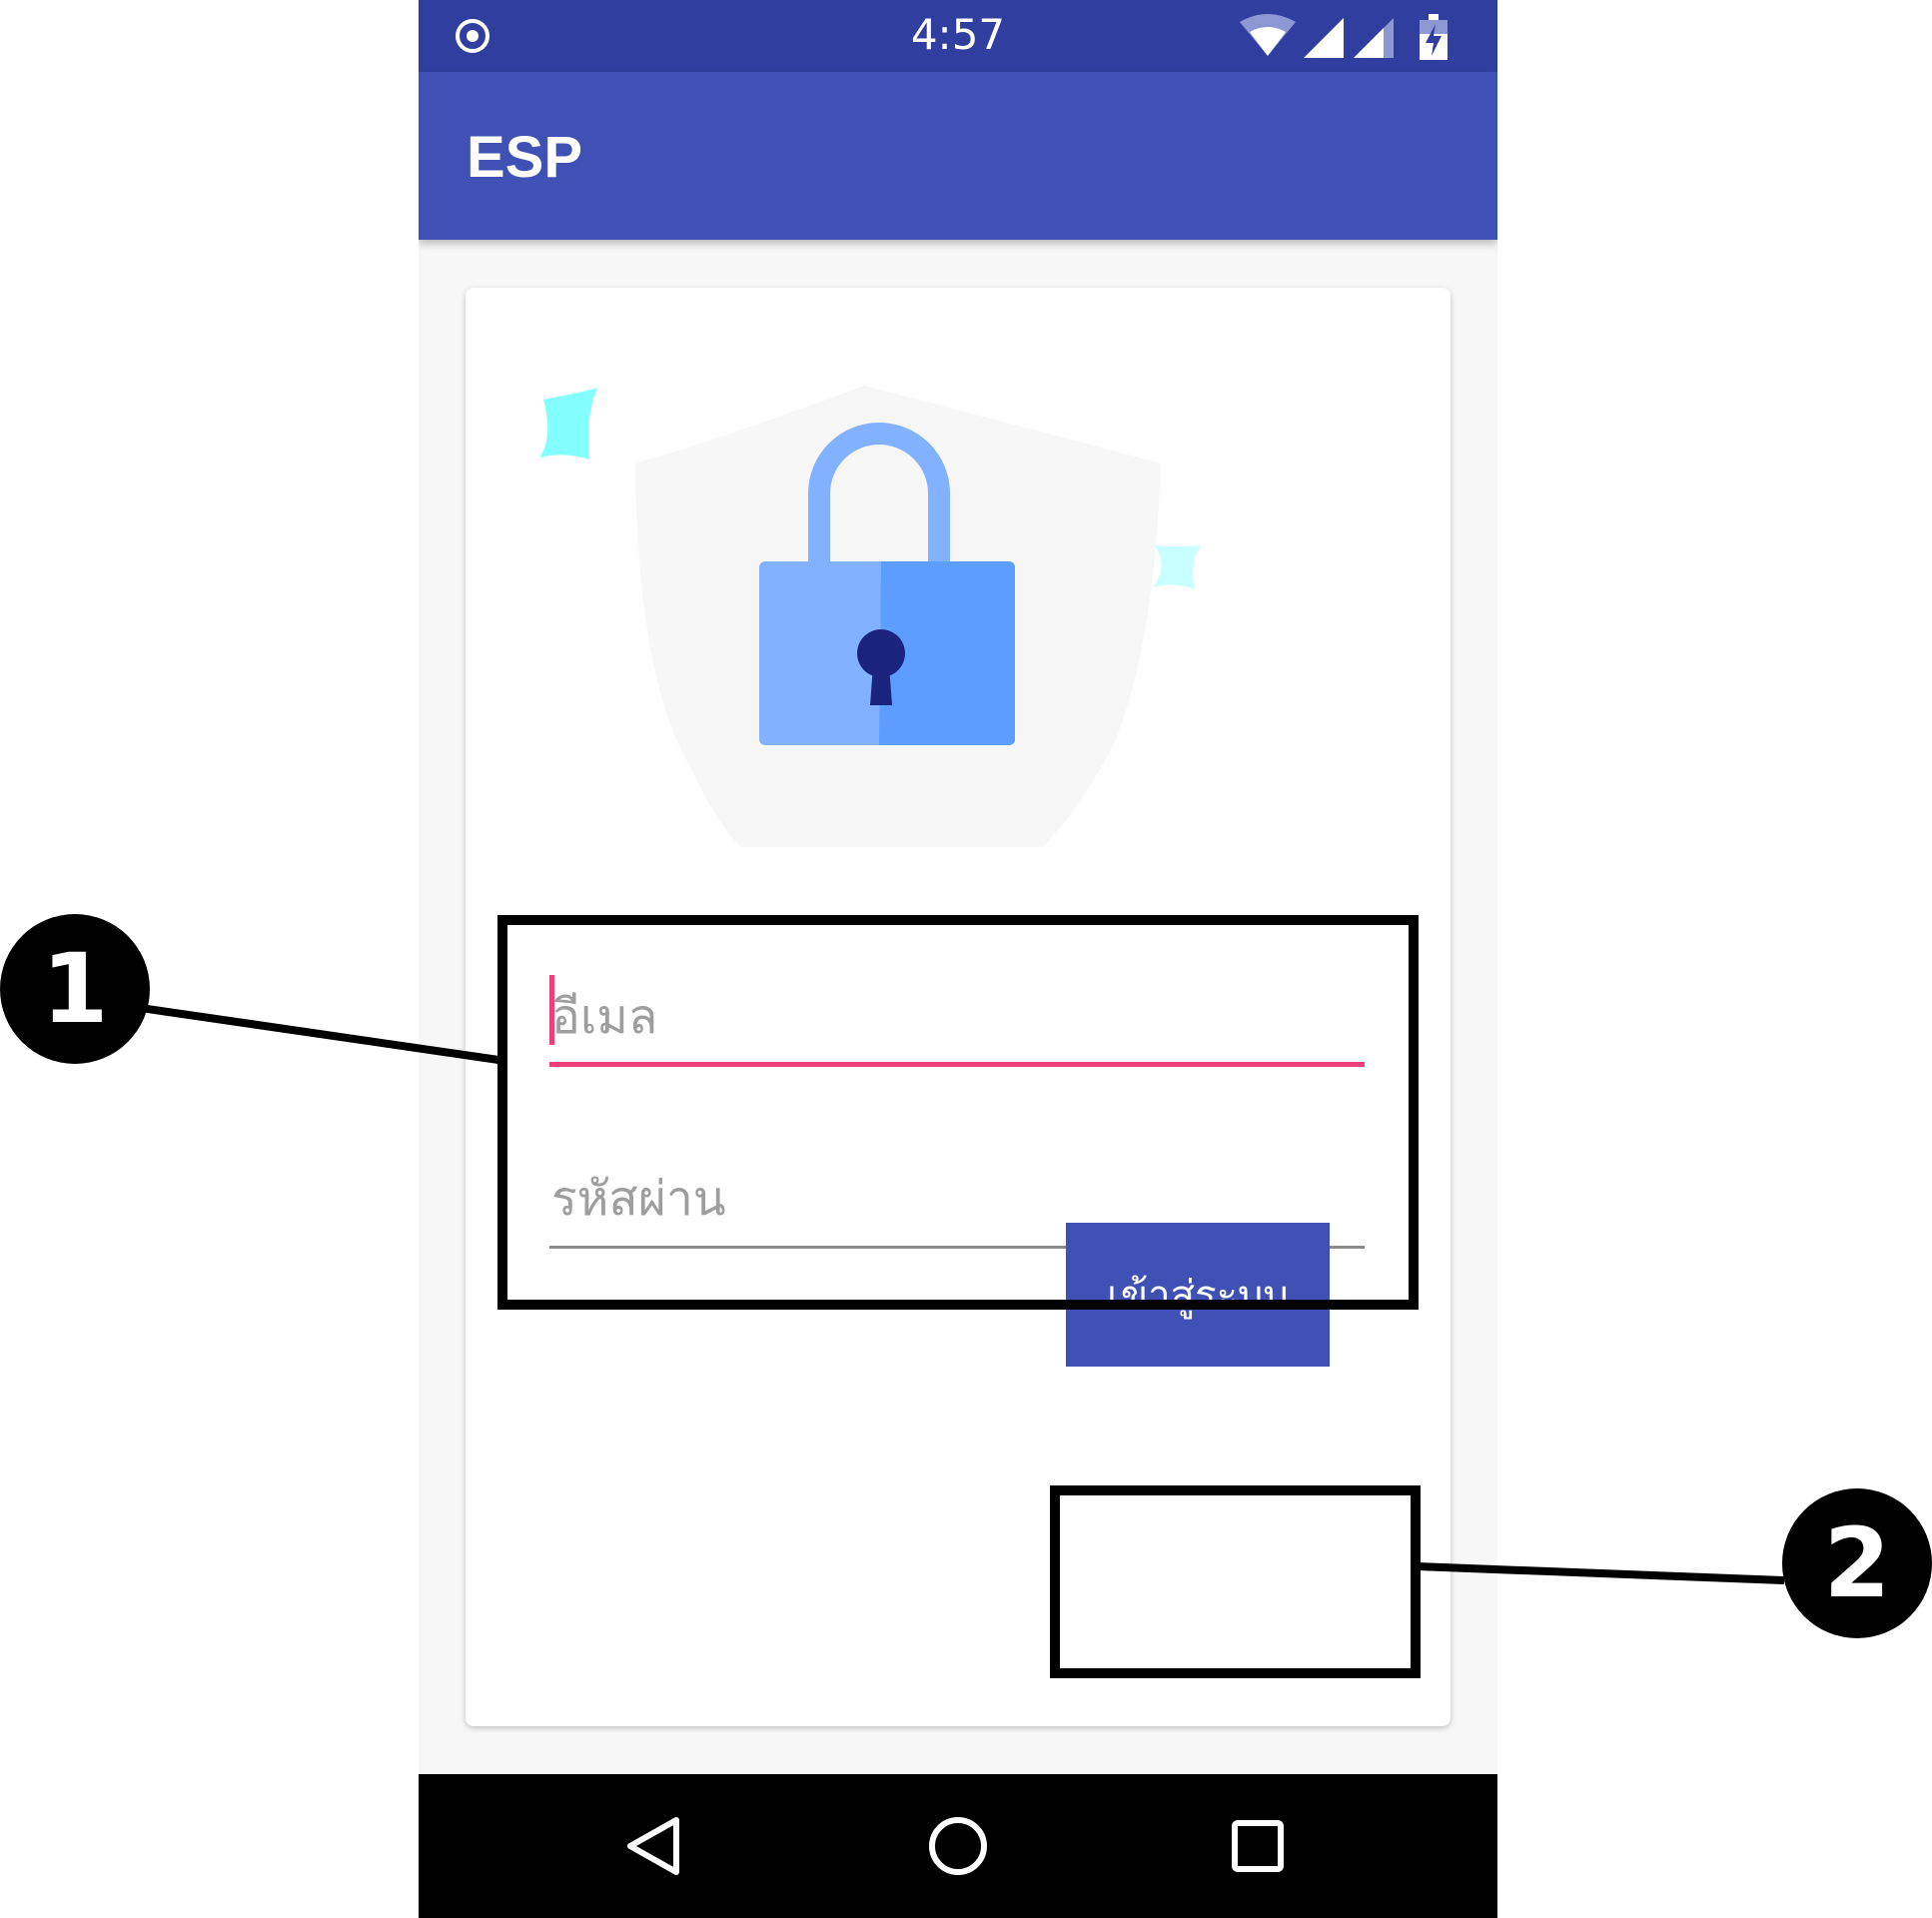 Image resolution: width=1932 pixels, height=1918 pixels. I want to click on navigation-bar, so click(958, 1846).